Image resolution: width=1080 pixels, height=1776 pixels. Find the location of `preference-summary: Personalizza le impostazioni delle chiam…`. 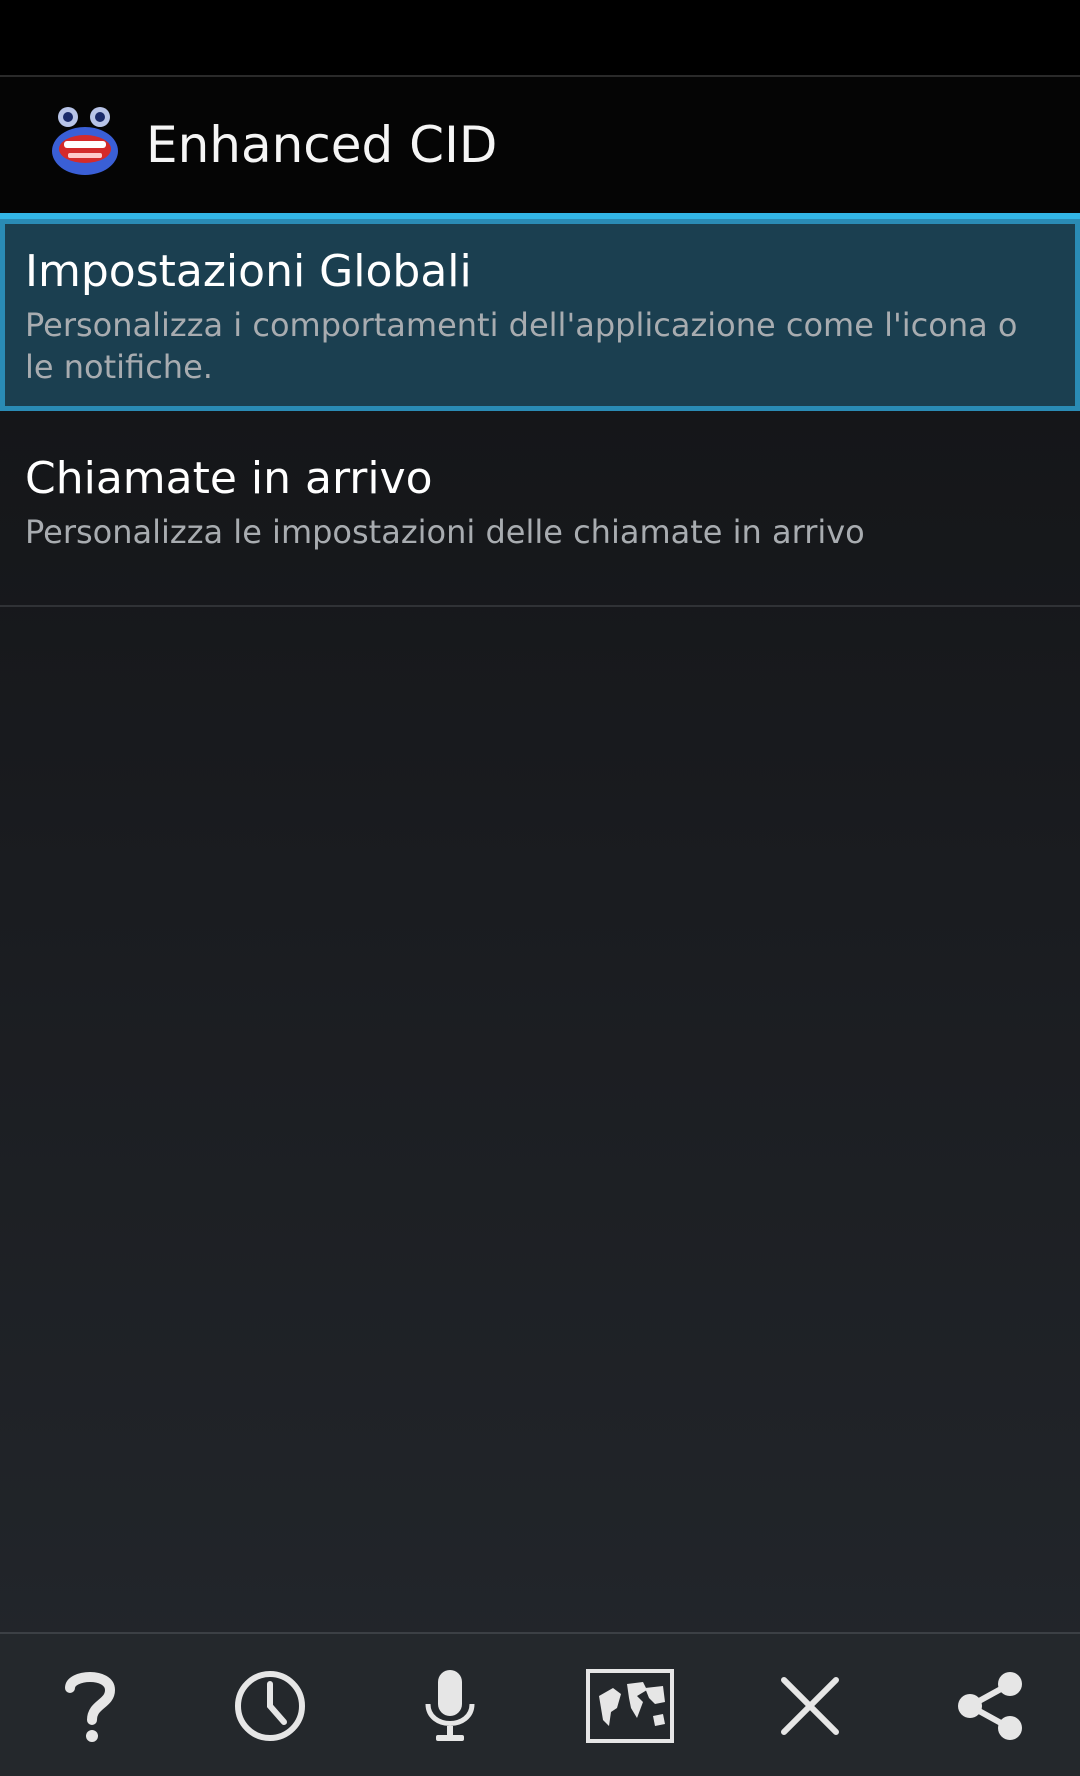

preference-summary: Personalizza le impostazioni delle chiam… is located at coordinates (445, 532).